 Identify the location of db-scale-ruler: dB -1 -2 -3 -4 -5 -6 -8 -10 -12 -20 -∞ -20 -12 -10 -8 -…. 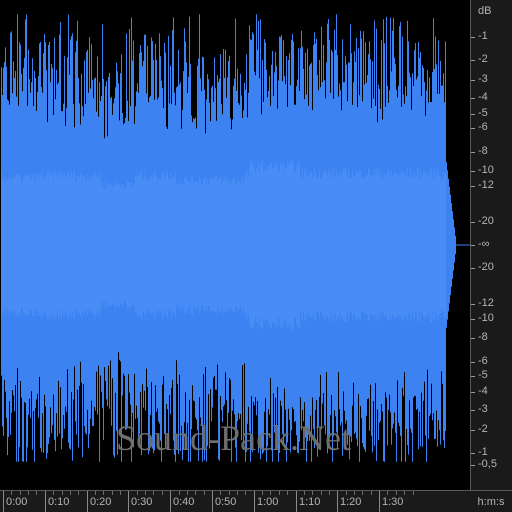
(491, 245).